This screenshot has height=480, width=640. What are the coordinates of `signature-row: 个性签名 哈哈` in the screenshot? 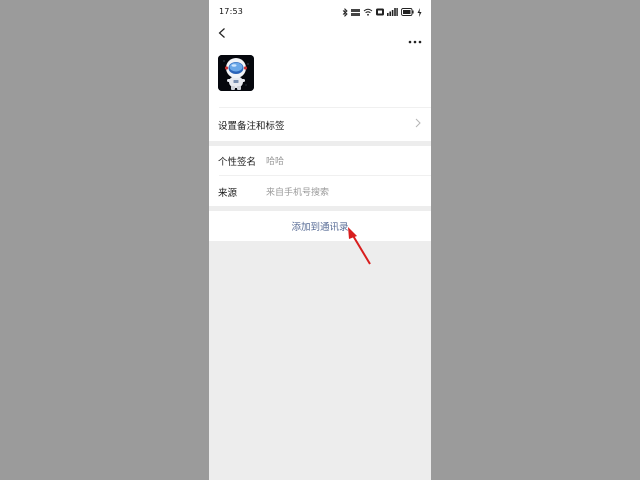 It's located at (320, 160).